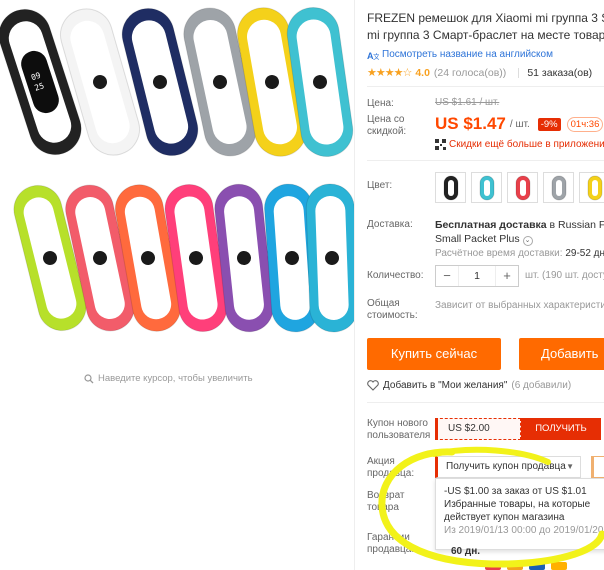 Image resolution: width=604 pixels, height=570 pixels. I want to click on shipping-carrier: Small Packet Plus, so click(477, 239).